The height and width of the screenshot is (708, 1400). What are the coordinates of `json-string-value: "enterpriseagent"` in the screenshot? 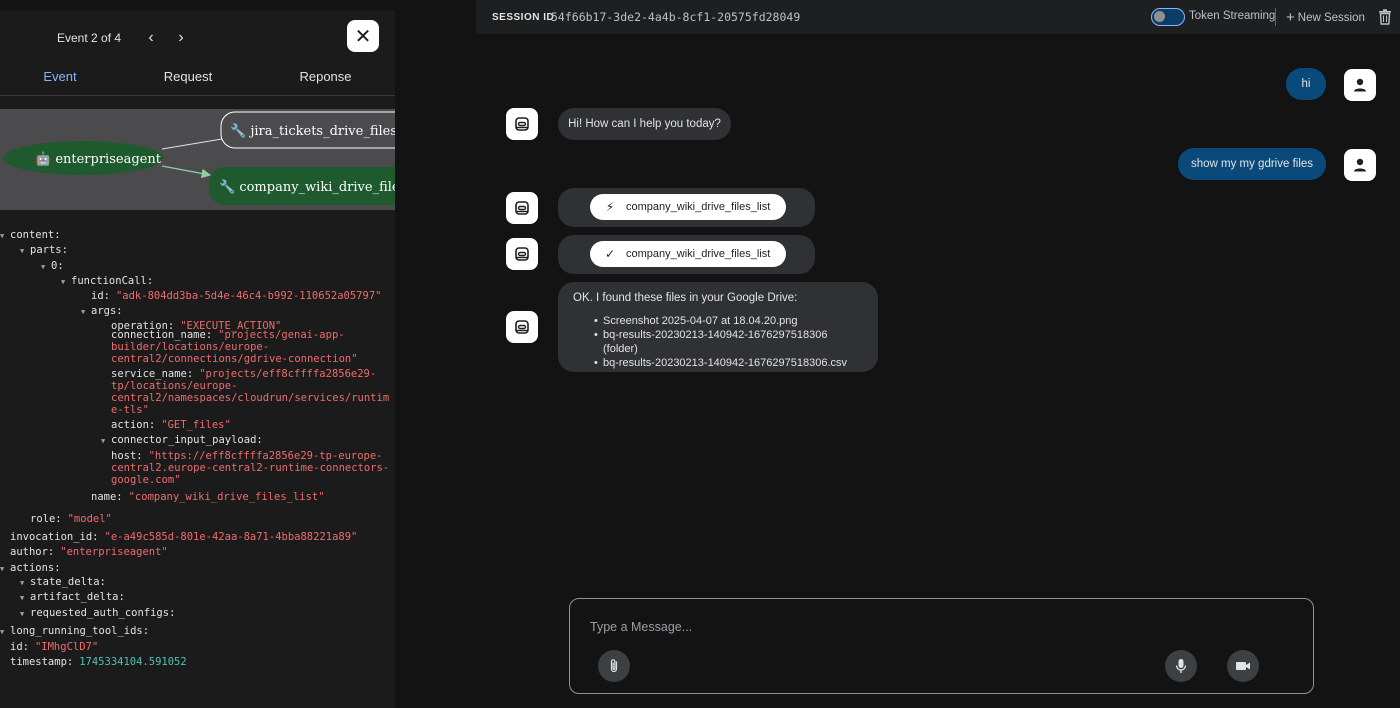 It's located at (114, 552).